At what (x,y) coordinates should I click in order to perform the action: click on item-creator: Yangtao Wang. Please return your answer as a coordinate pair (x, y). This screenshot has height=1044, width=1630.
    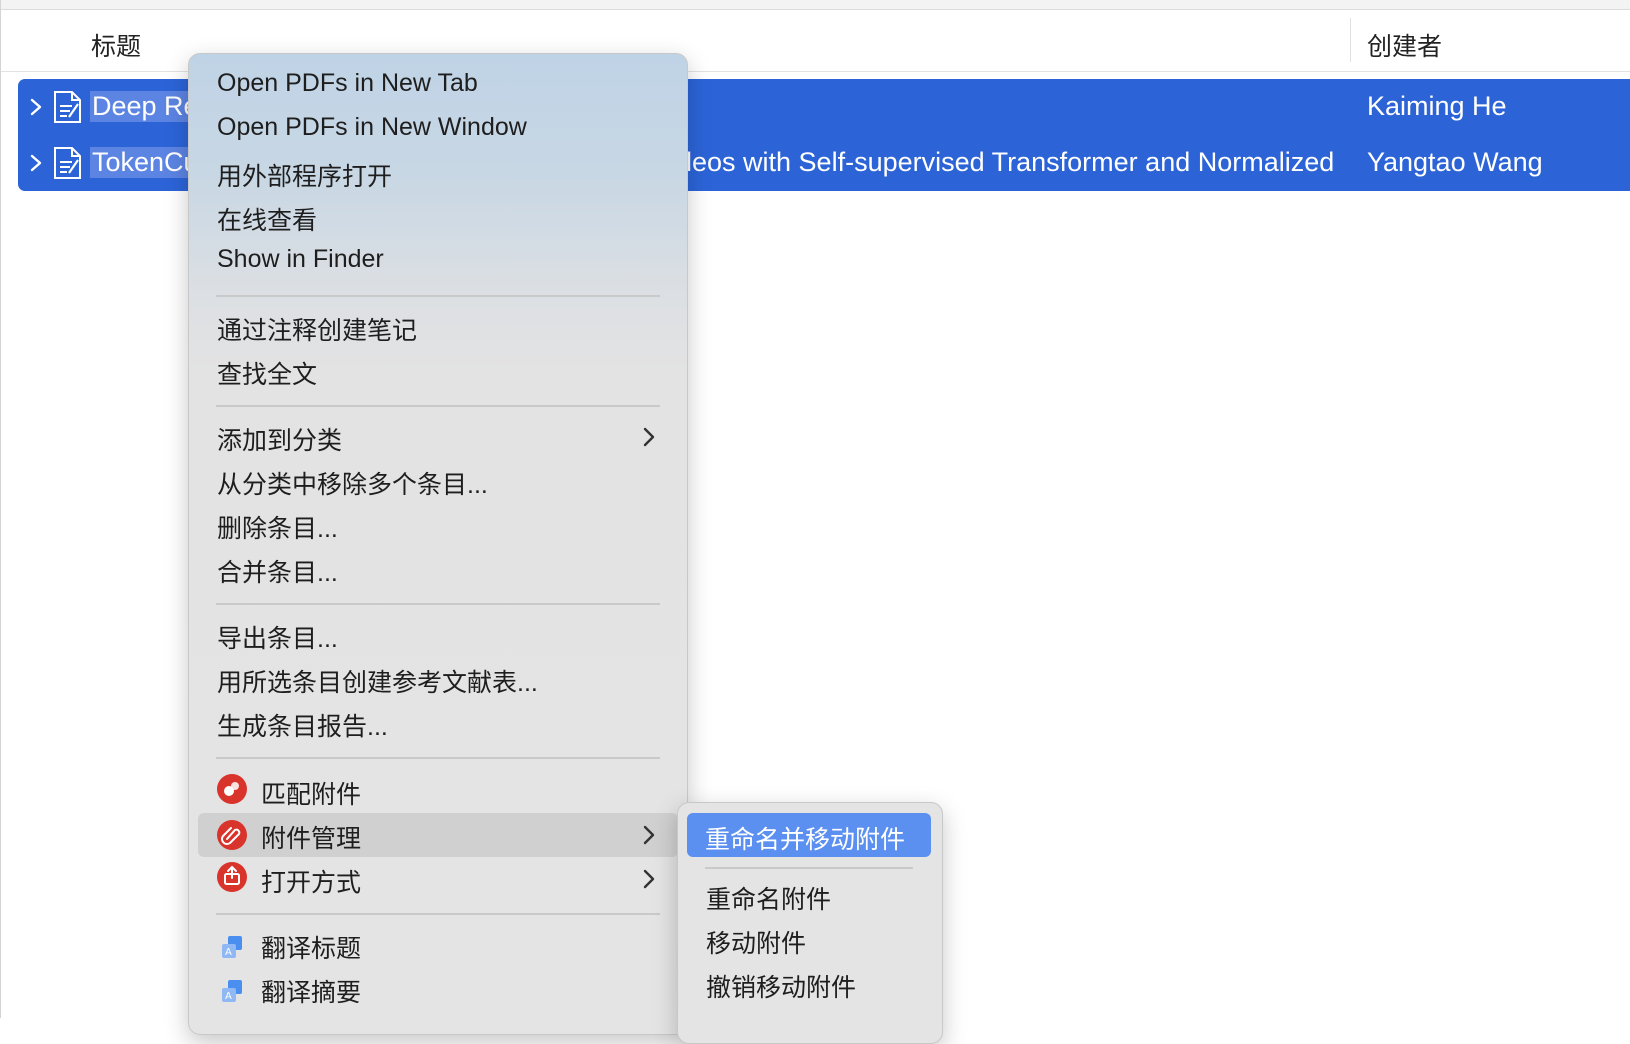
    Looking at the image, I should click on (1455, 162).